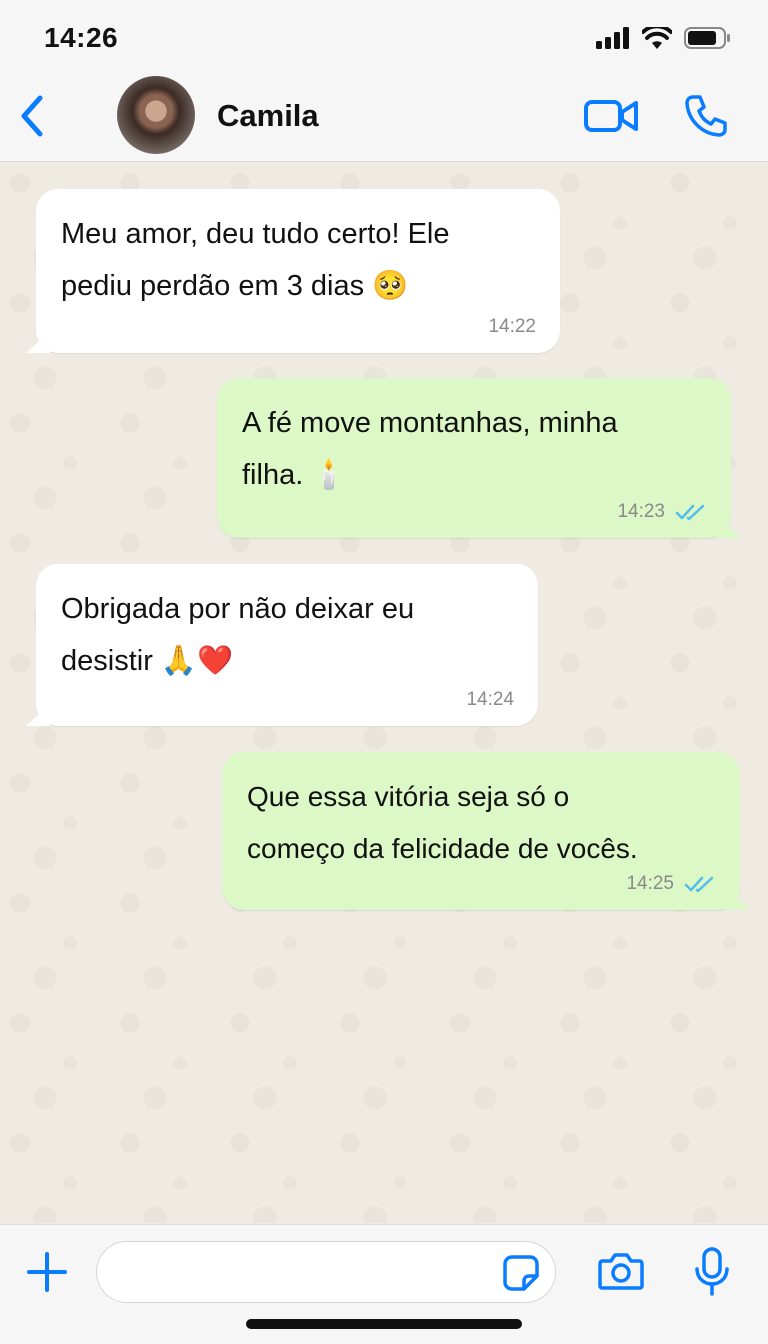  Describe the element at coordinates (384, 1324) in the screenshot. I see `home-indicator` at that location.